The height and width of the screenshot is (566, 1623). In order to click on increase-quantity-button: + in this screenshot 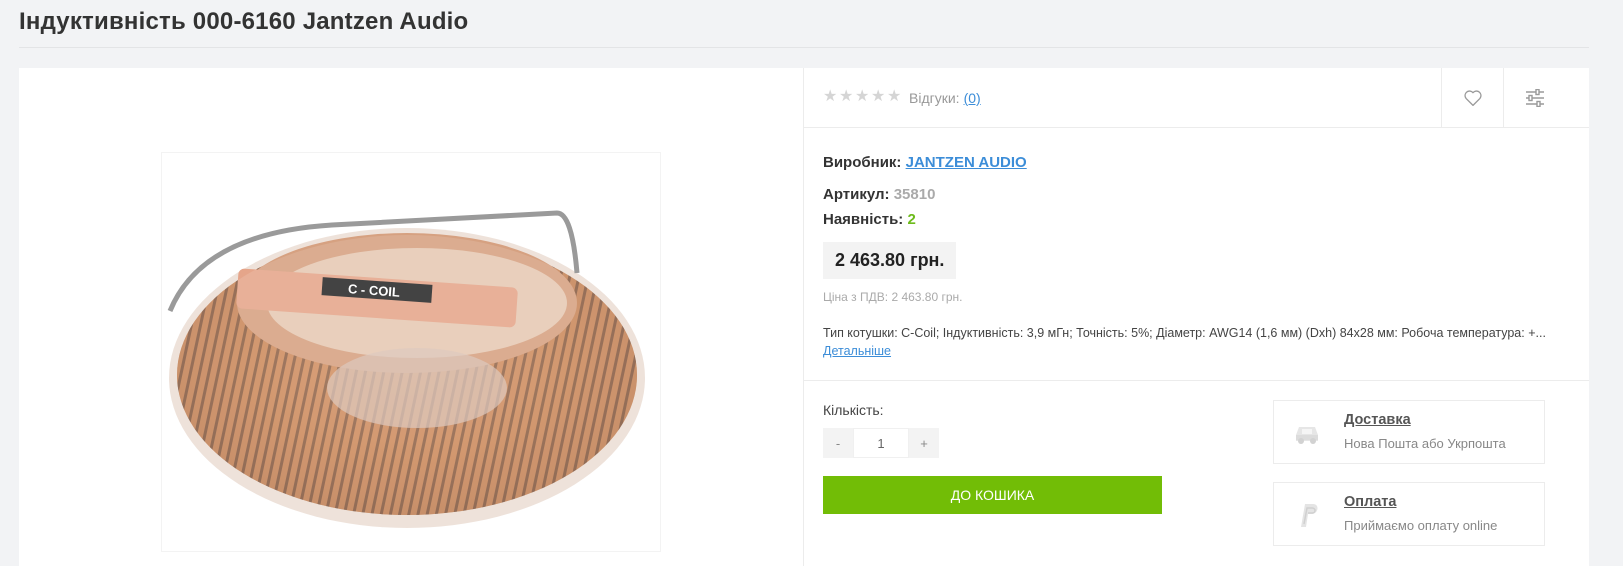, I will do `click(924, 443)`.